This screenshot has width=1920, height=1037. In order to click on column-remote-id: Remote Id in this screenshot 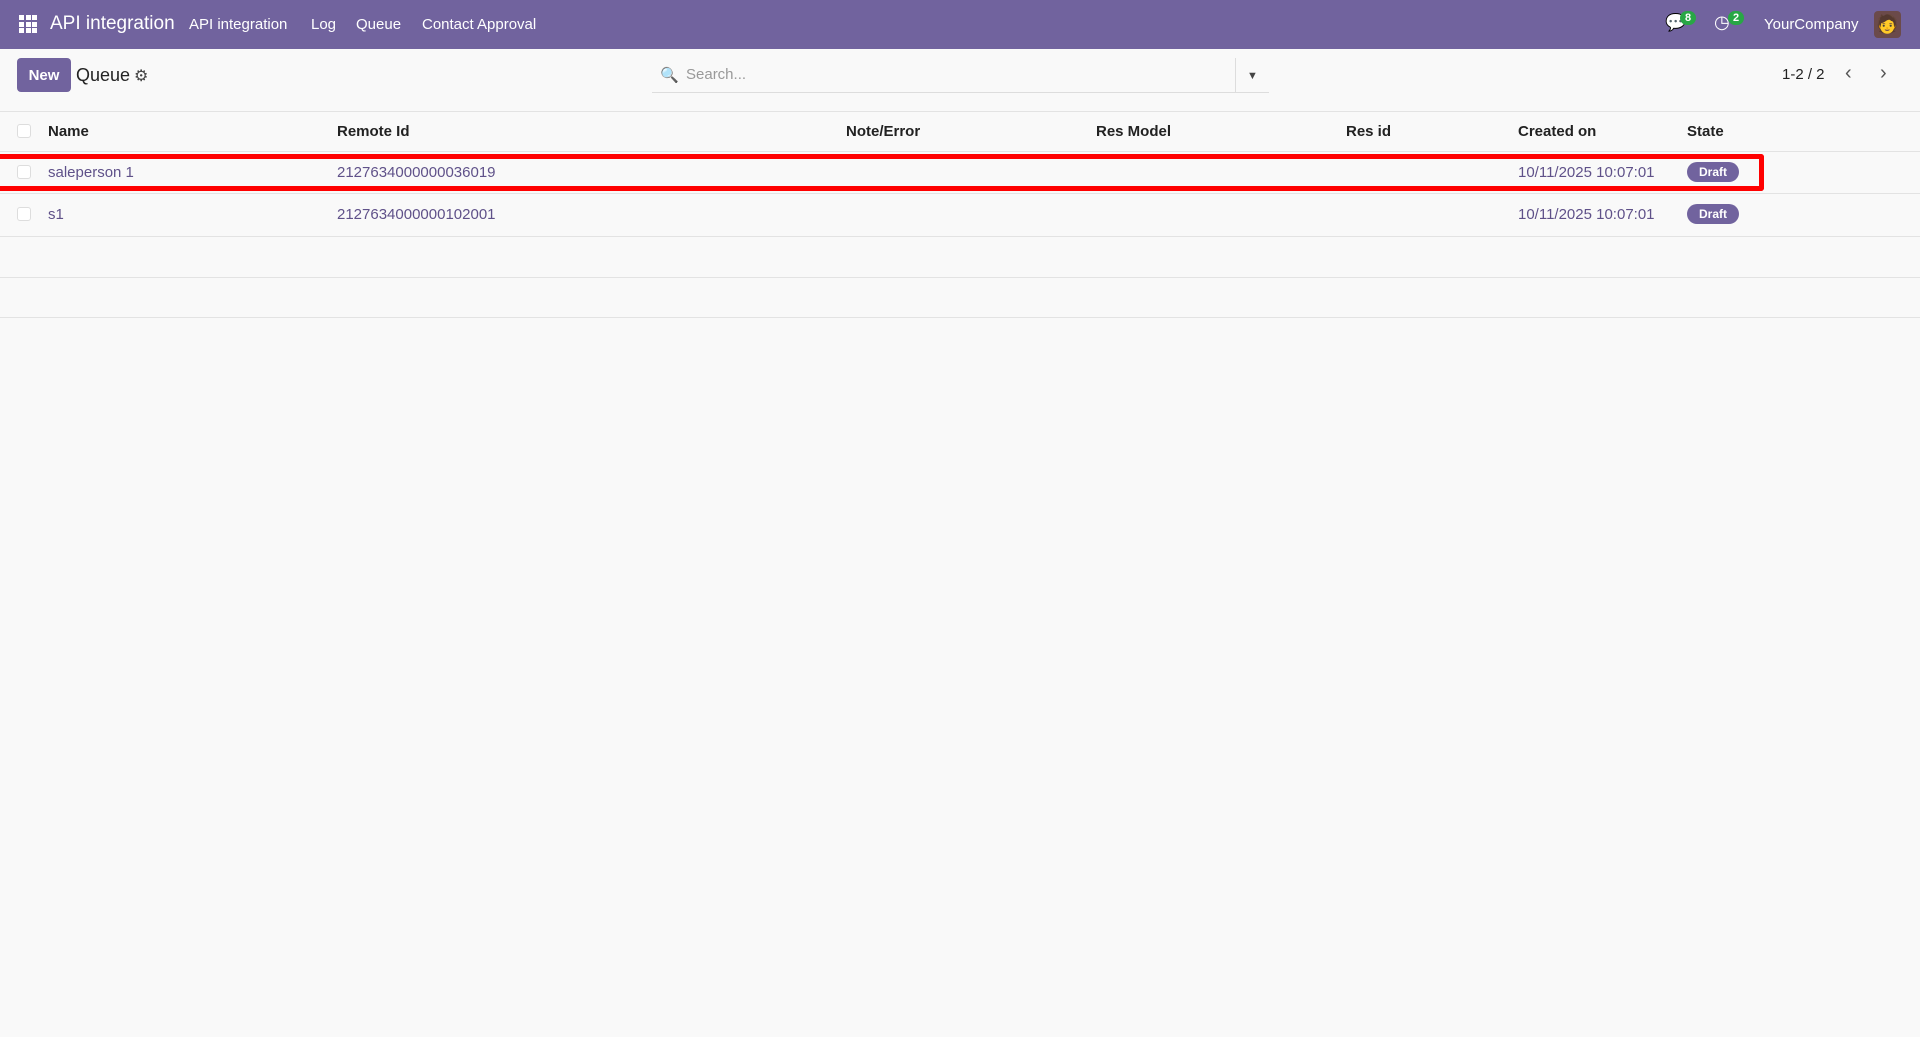, I will do `click(373, 131)`.